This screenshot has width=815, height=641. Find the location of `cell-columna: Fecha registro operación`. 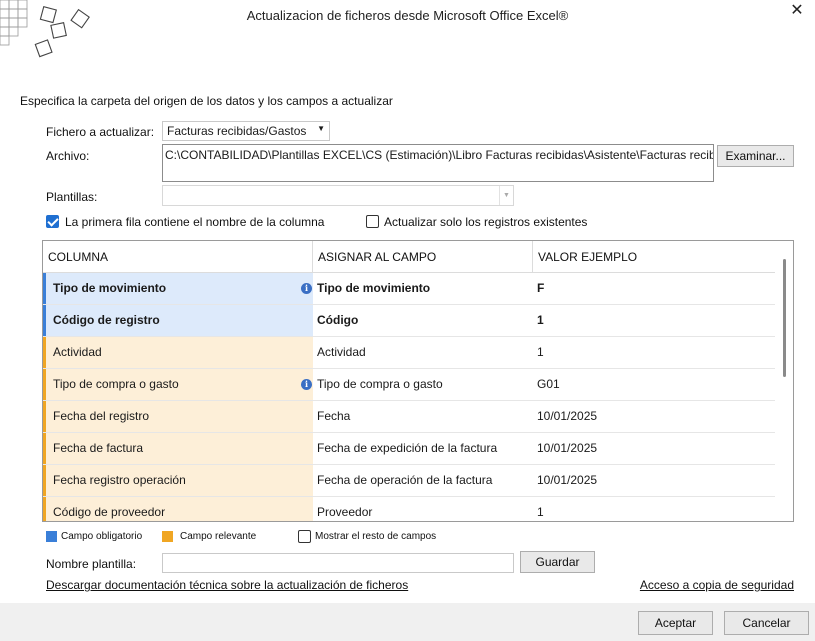

cell-columna: Fecha registro operación is located at coordinates (178, 480).